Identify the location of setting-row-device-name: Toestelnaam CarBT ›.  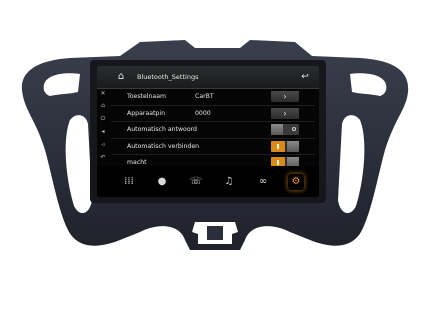
(213, 97).